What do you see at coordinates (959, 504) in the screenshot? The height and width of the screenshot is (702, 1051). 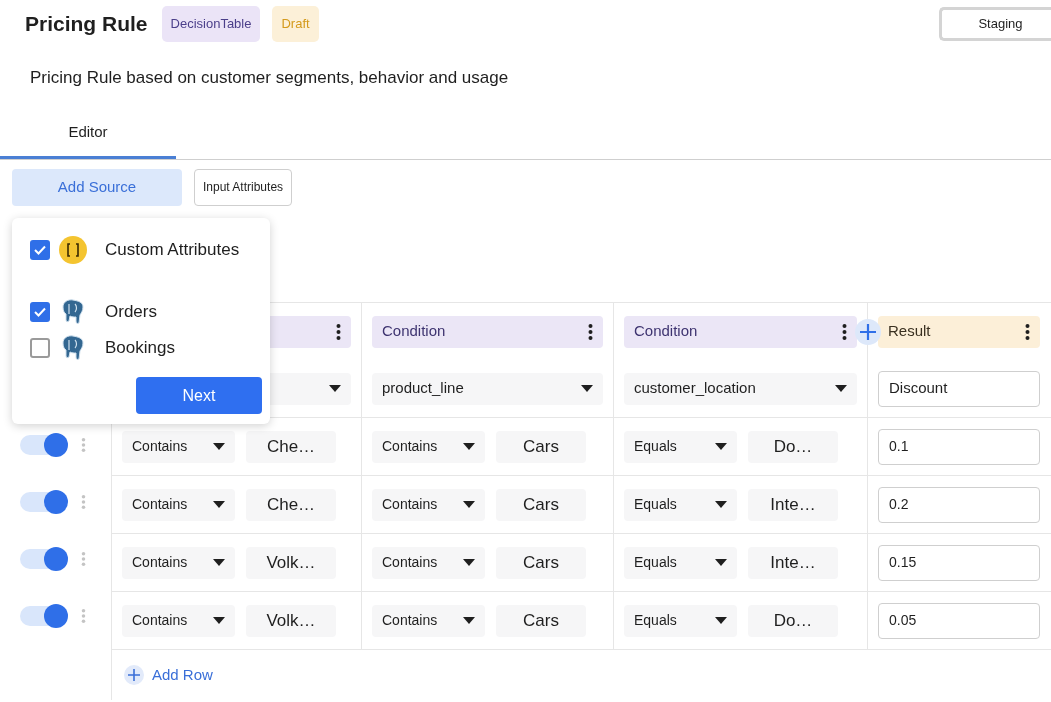 I see `result-field: 0.2` at bounding box center [959, 504].